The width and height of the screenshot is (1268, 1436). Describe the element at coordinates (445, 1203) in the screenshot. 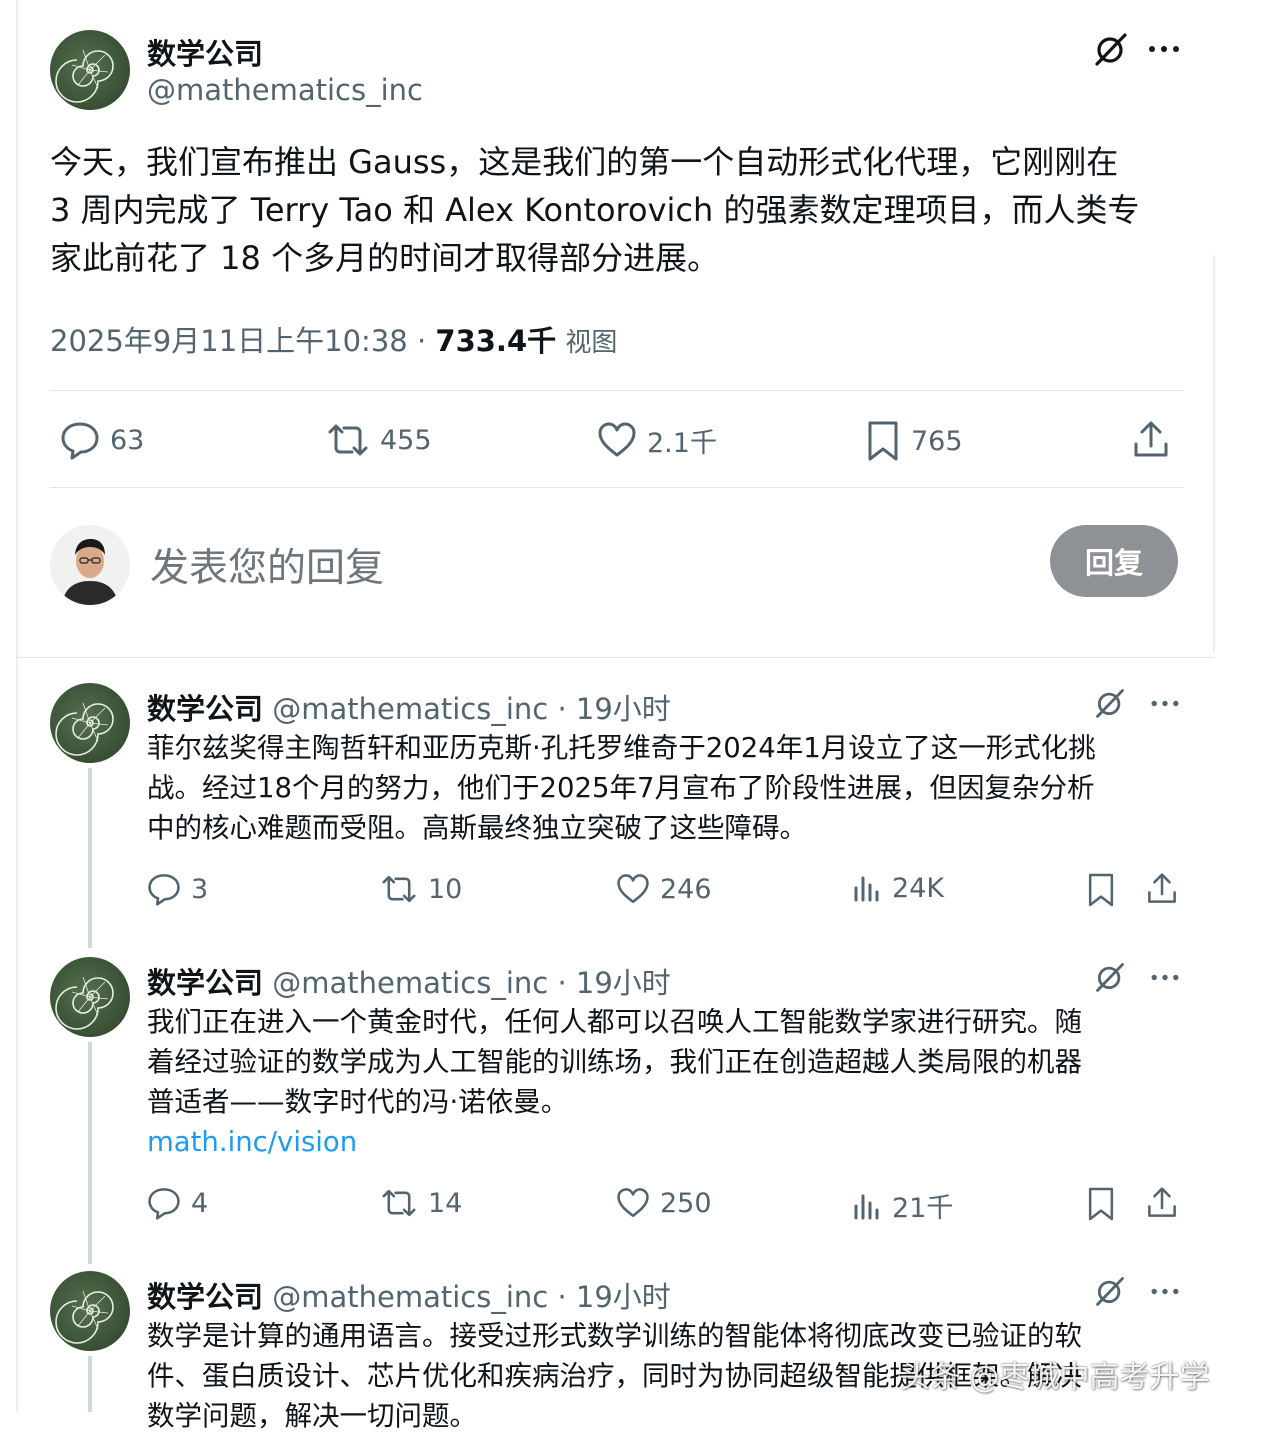

I see `repost-count: 14` at that location.